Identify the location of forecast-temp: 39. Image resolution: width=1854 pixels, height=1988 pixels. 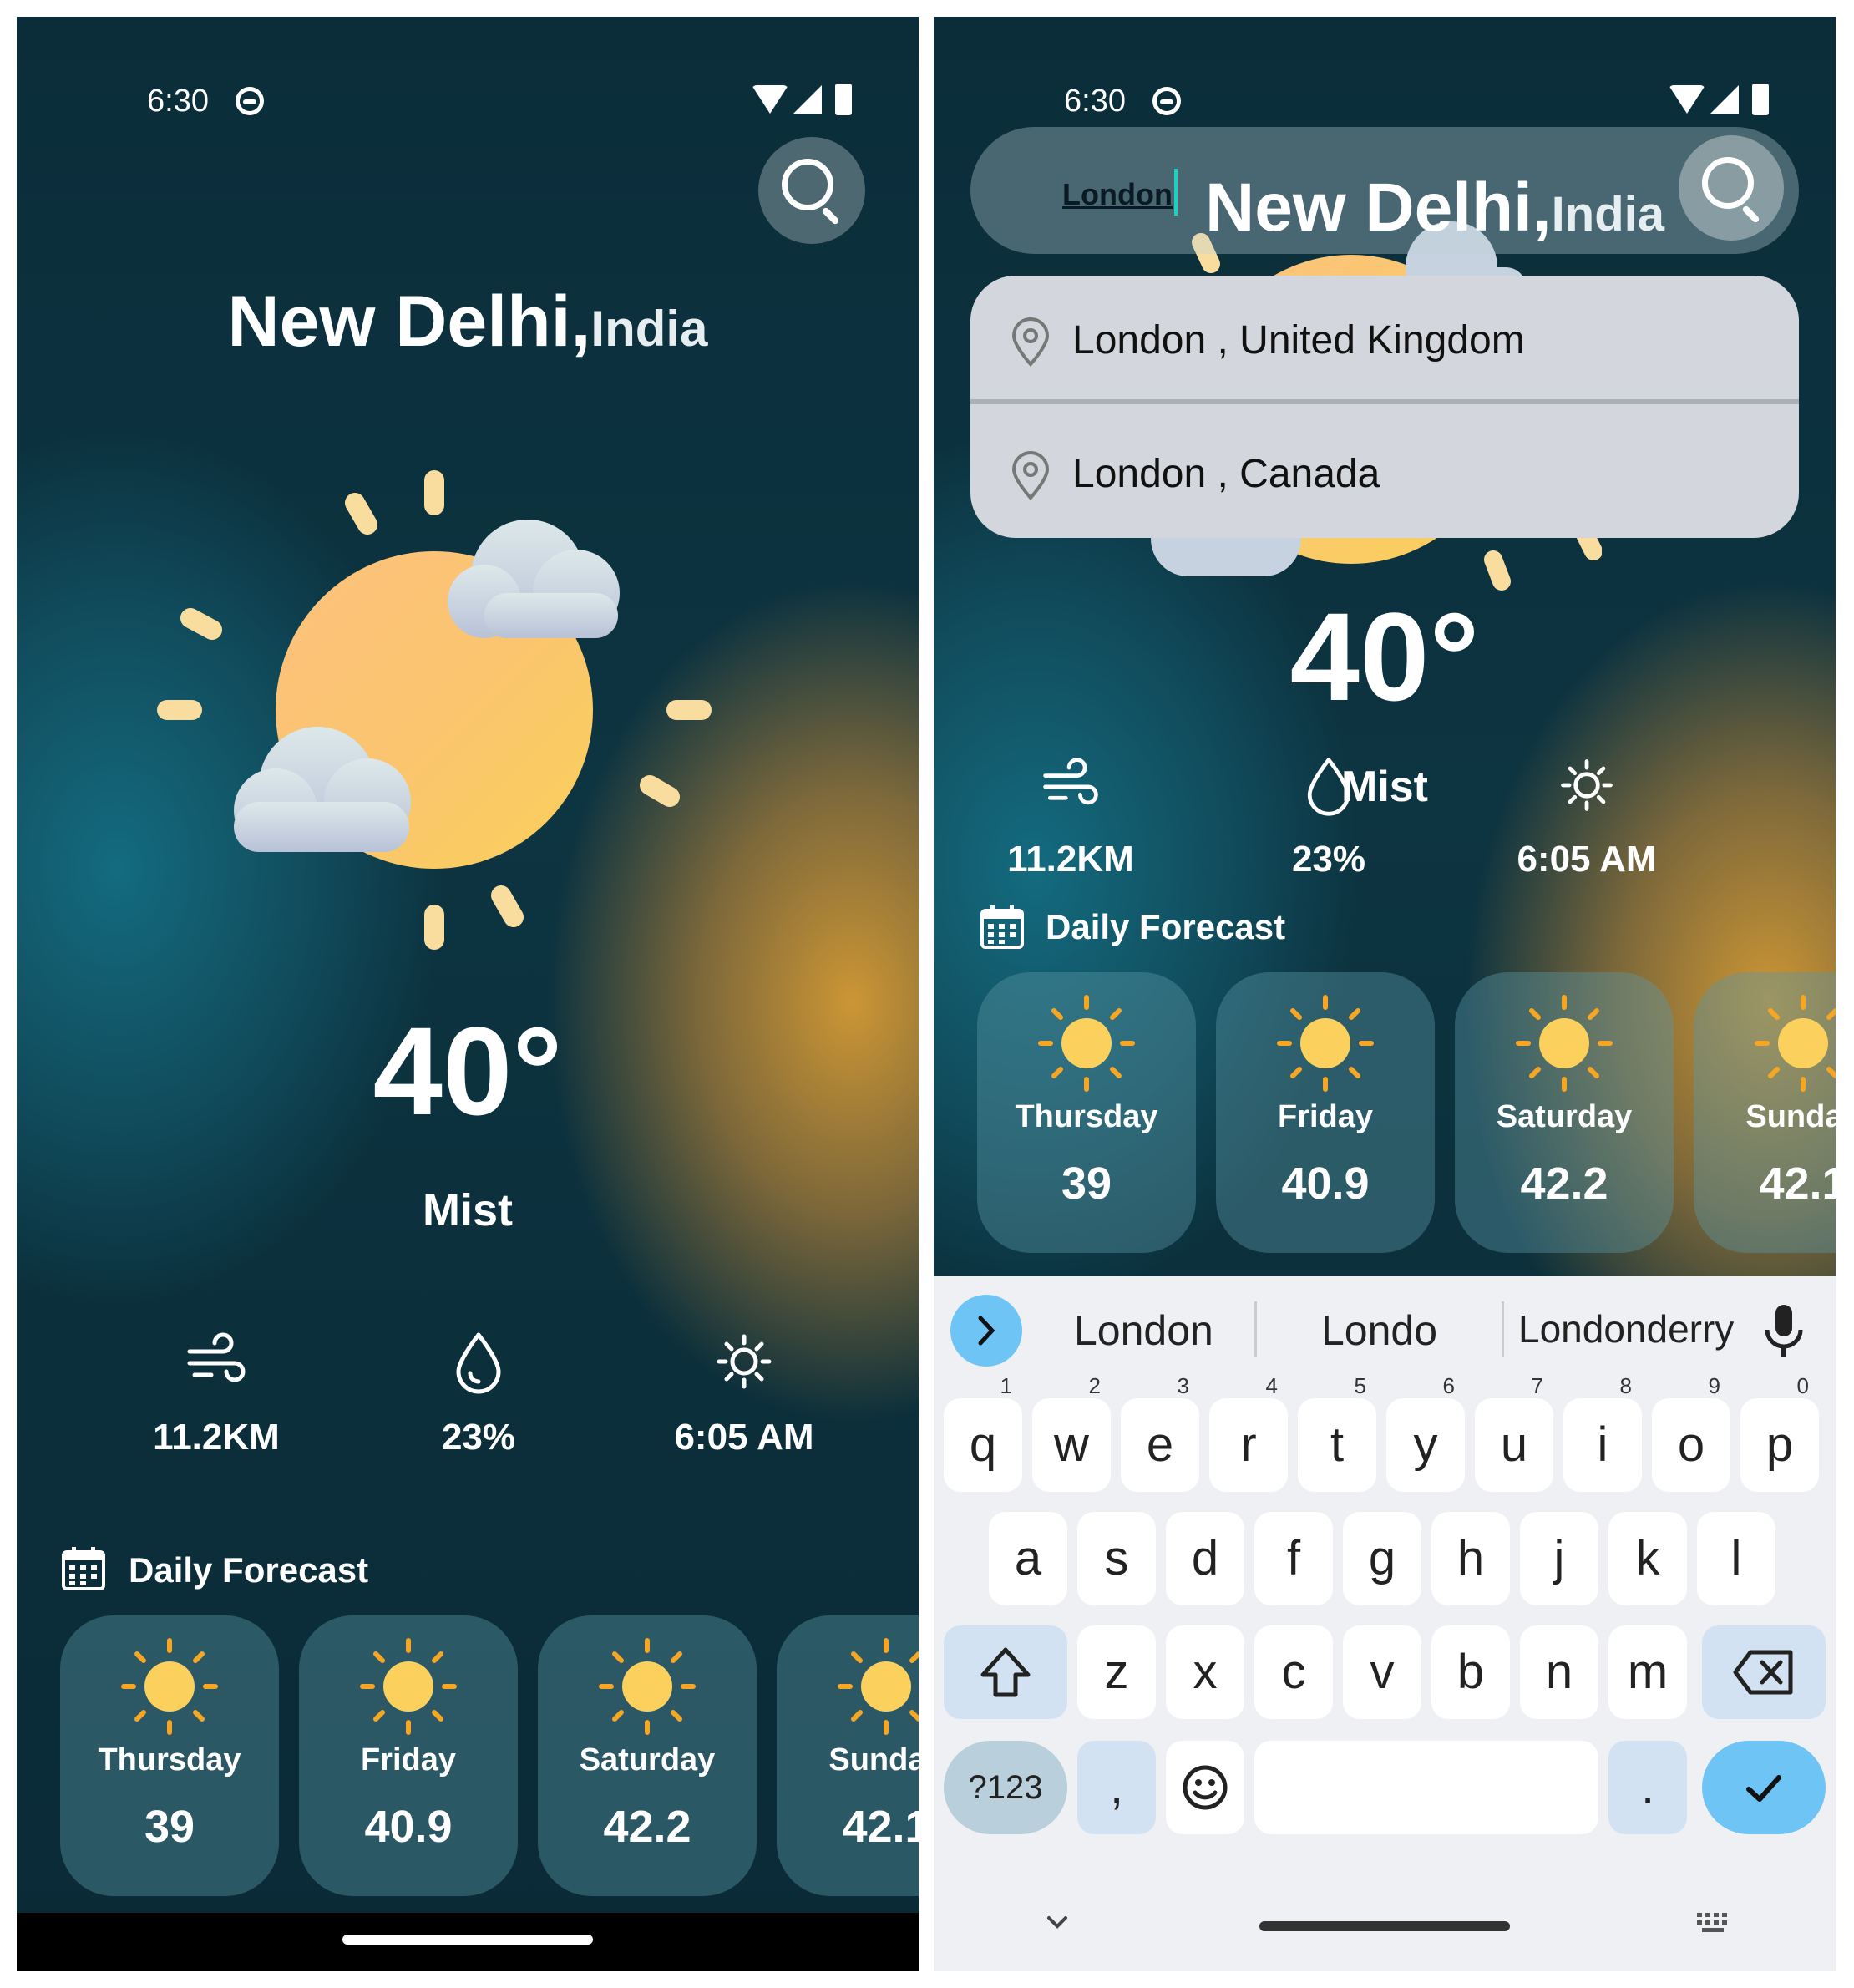
(169, 1827).